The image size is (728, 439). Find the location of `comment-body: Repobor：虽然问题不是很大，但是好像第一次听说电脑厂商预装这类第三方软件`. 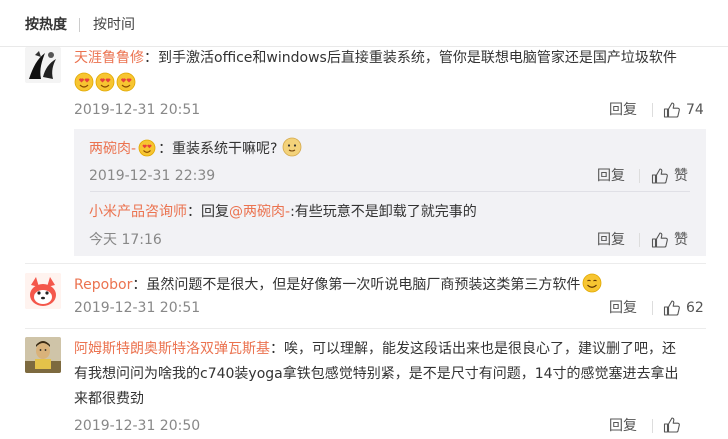

comment-body: Repobor：虽然问题不是很大，但是好像第一次听说电脑厂商预装这类第三方软件 is located at coordinates (338, 284).